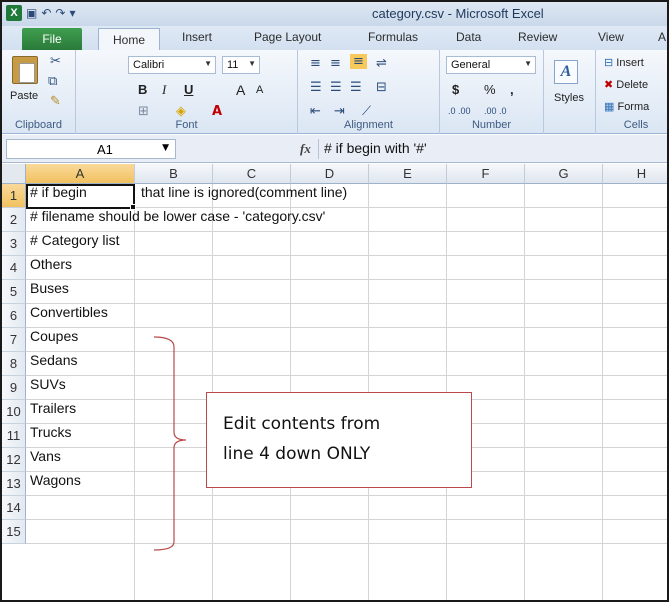  I want to click on align-right-icon: ☰, so click(356, 87).